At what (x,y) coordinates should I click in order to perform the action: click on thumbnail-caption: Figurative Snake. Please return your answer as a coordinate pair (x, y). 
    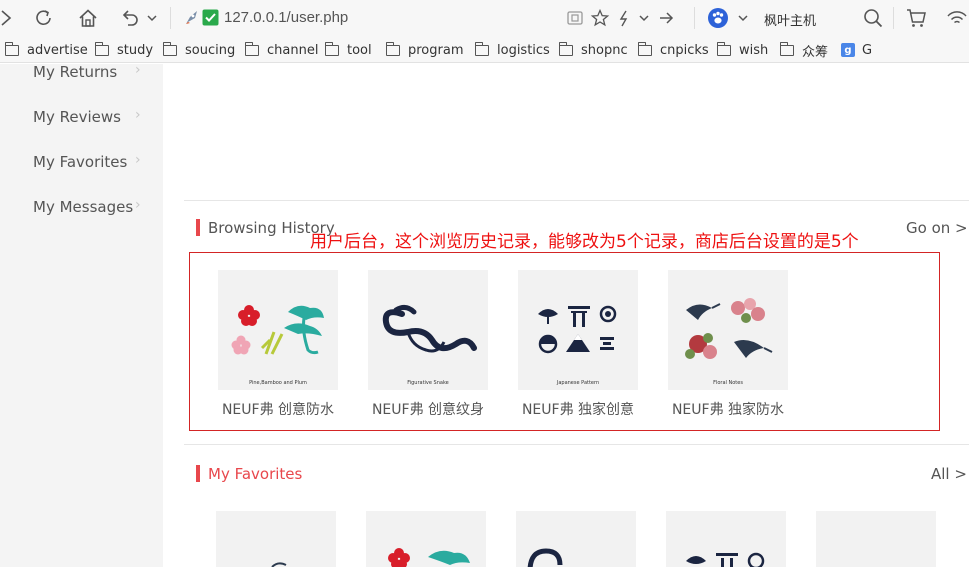
    Looking at the image, I should click on (428, 383).